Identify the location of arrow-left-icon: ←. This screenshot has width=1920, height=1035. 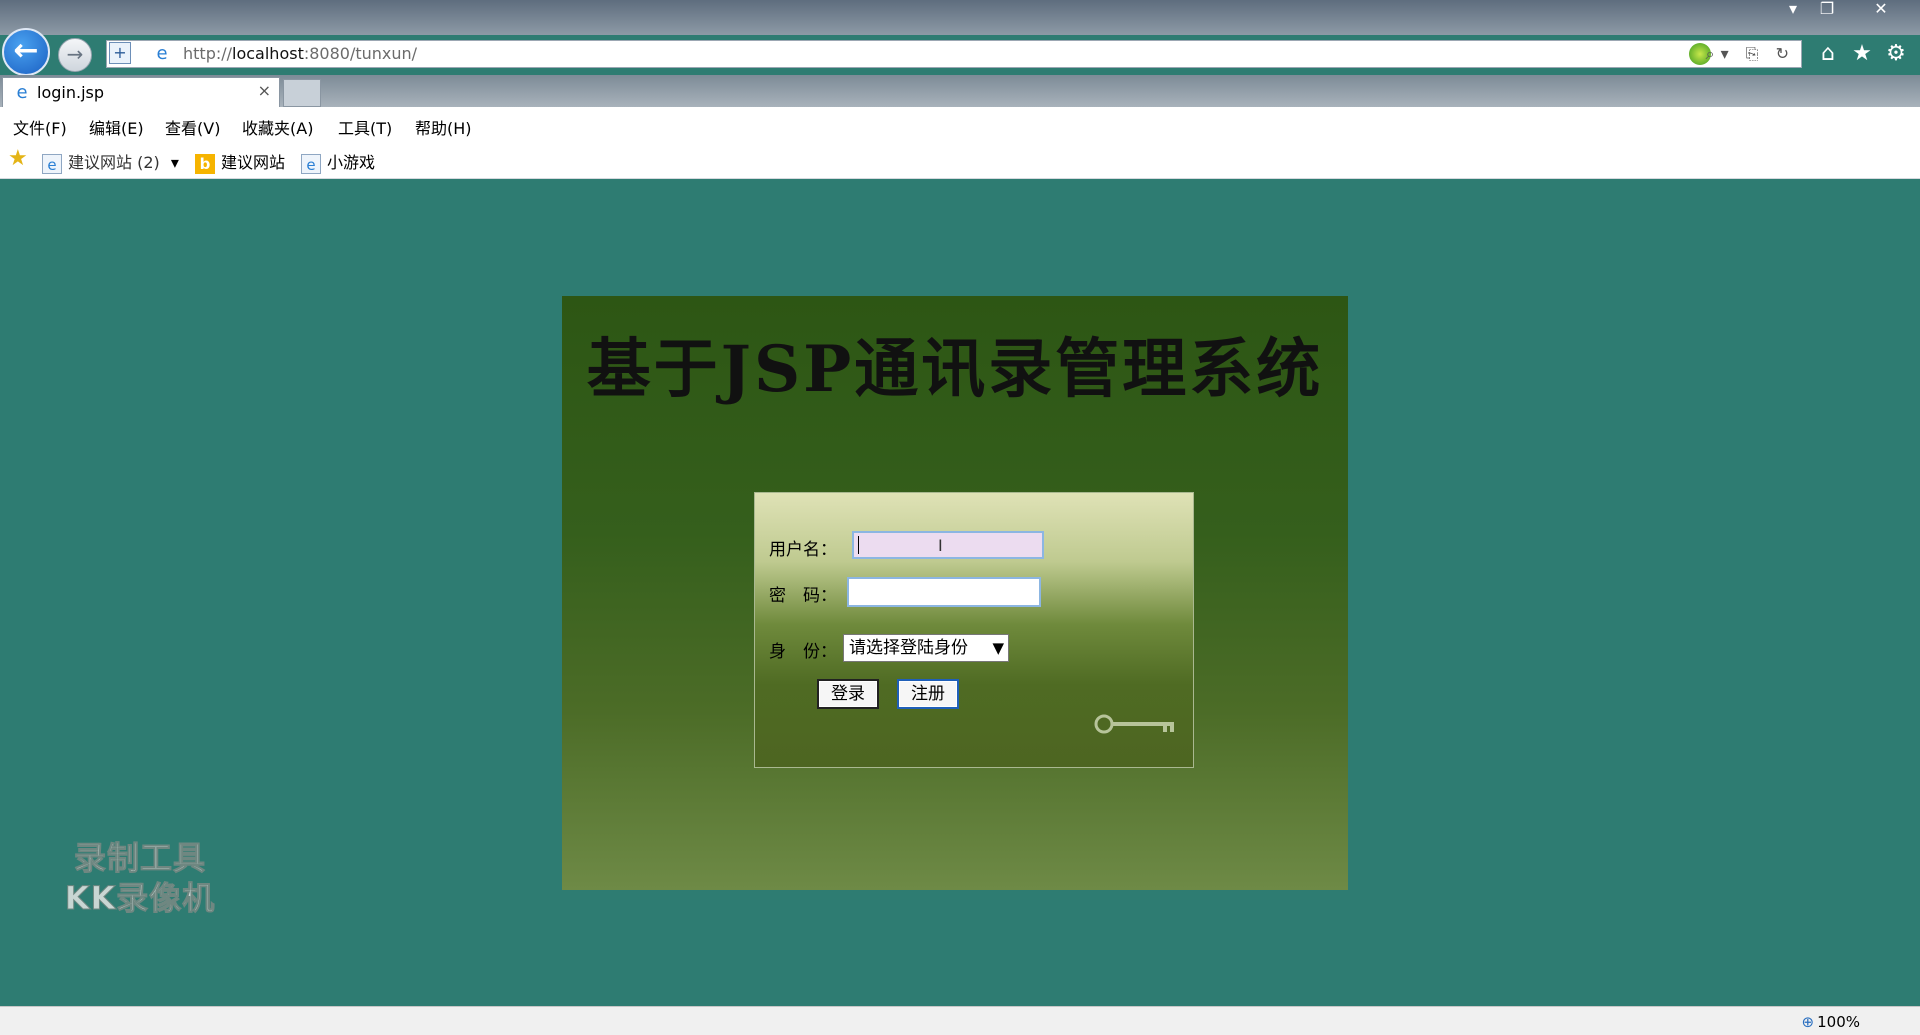
(26, 50).